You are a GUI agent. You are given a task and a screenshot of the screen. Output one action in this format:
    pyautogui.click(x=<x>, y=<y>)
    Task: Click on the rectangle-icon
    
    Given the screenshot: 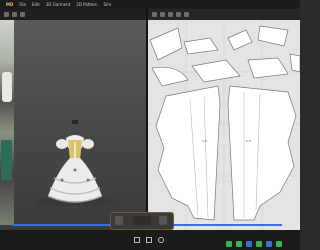 What is the action you would take?
    pyautogui.click(x=162, y=14)
    